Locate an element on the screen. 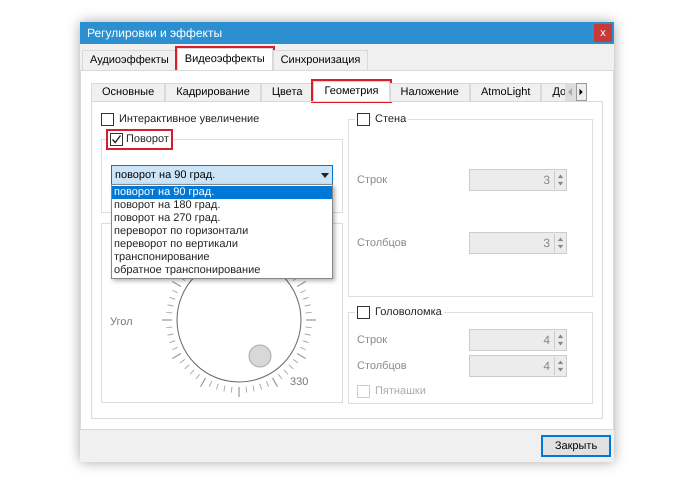 The image size is (699, 481). tab: Аудиоэффекты is located at coordinates (129, 60).